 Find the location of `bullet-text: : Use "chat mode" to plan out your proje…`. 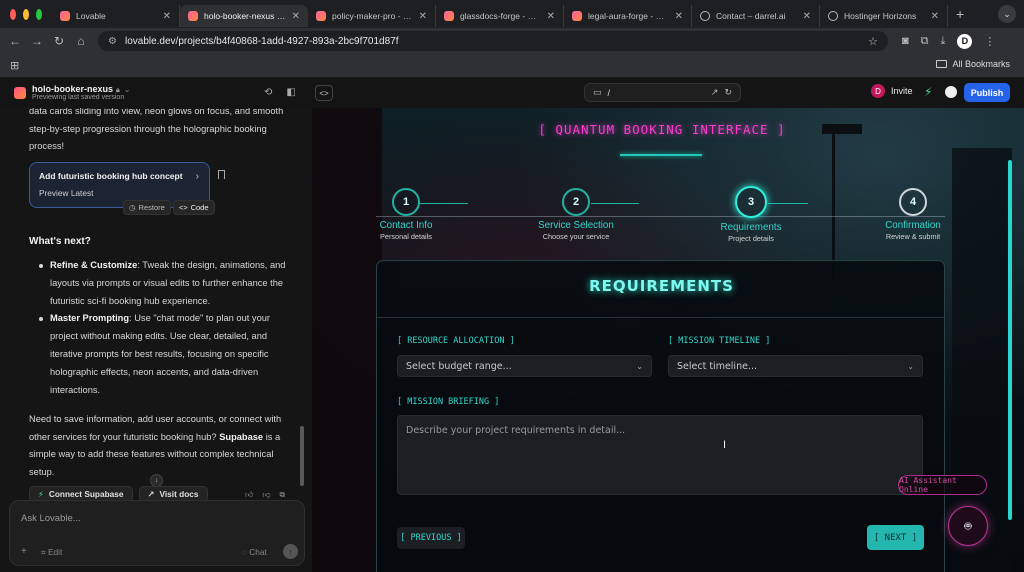

bullet-text: : Use "chat mode" to plan out your proje… is located at coordinates (160, 354).